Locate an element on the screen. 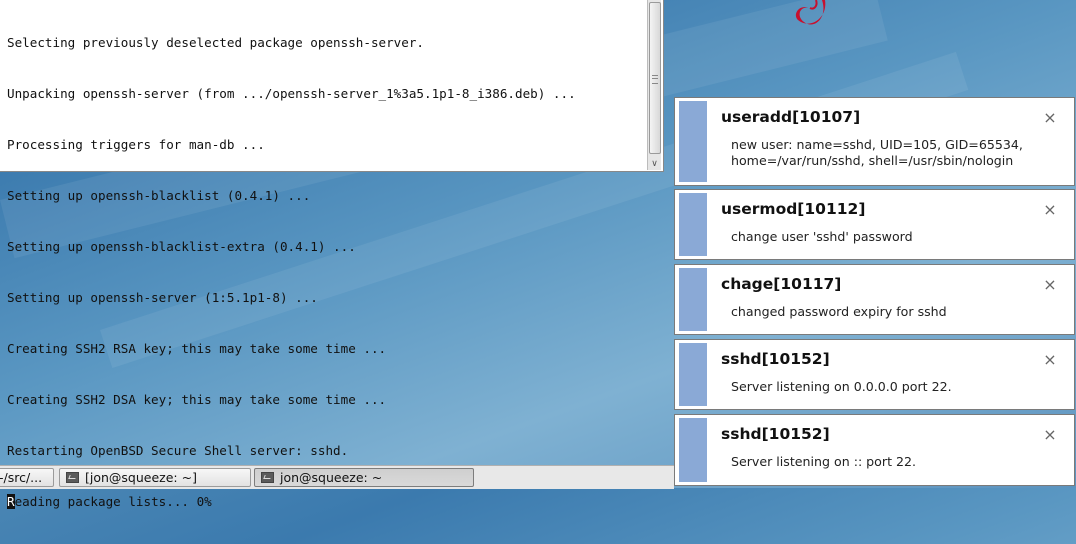 This screenshot has height=544, width=1076. taskbar-item-terminal-1: [jon@squeeze: ~] is located at coordinates (155, 477).